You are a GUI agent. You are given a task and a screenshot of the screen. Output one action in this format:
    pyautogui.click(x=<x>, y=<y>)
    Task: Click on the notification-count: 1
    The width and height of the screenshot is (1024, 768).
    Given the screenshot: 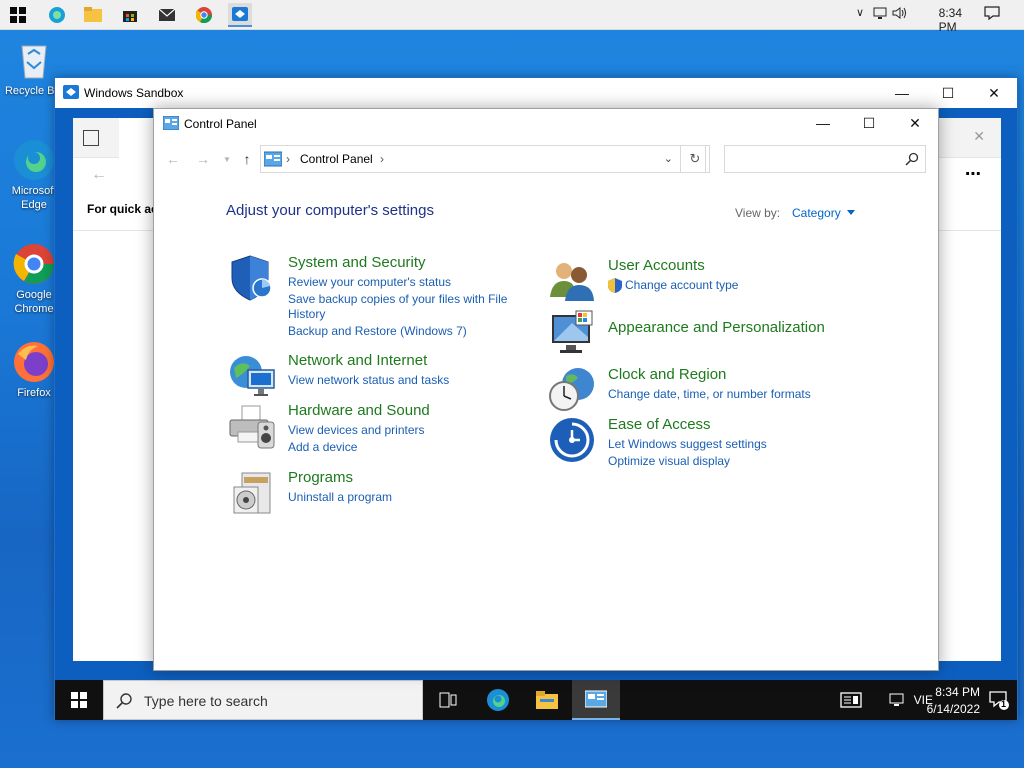 What is the action you would take?
    pyautogui.click(x=1004, y=704)
    